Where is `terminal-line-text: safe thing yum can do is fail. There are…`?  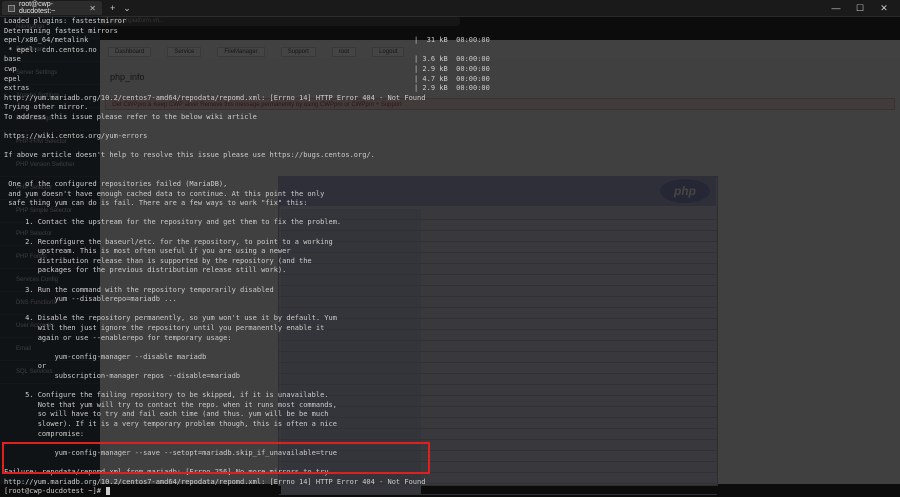 terminal-line-text: safe thing yum can do is fail. There are… is located at coordinates (156, 203).